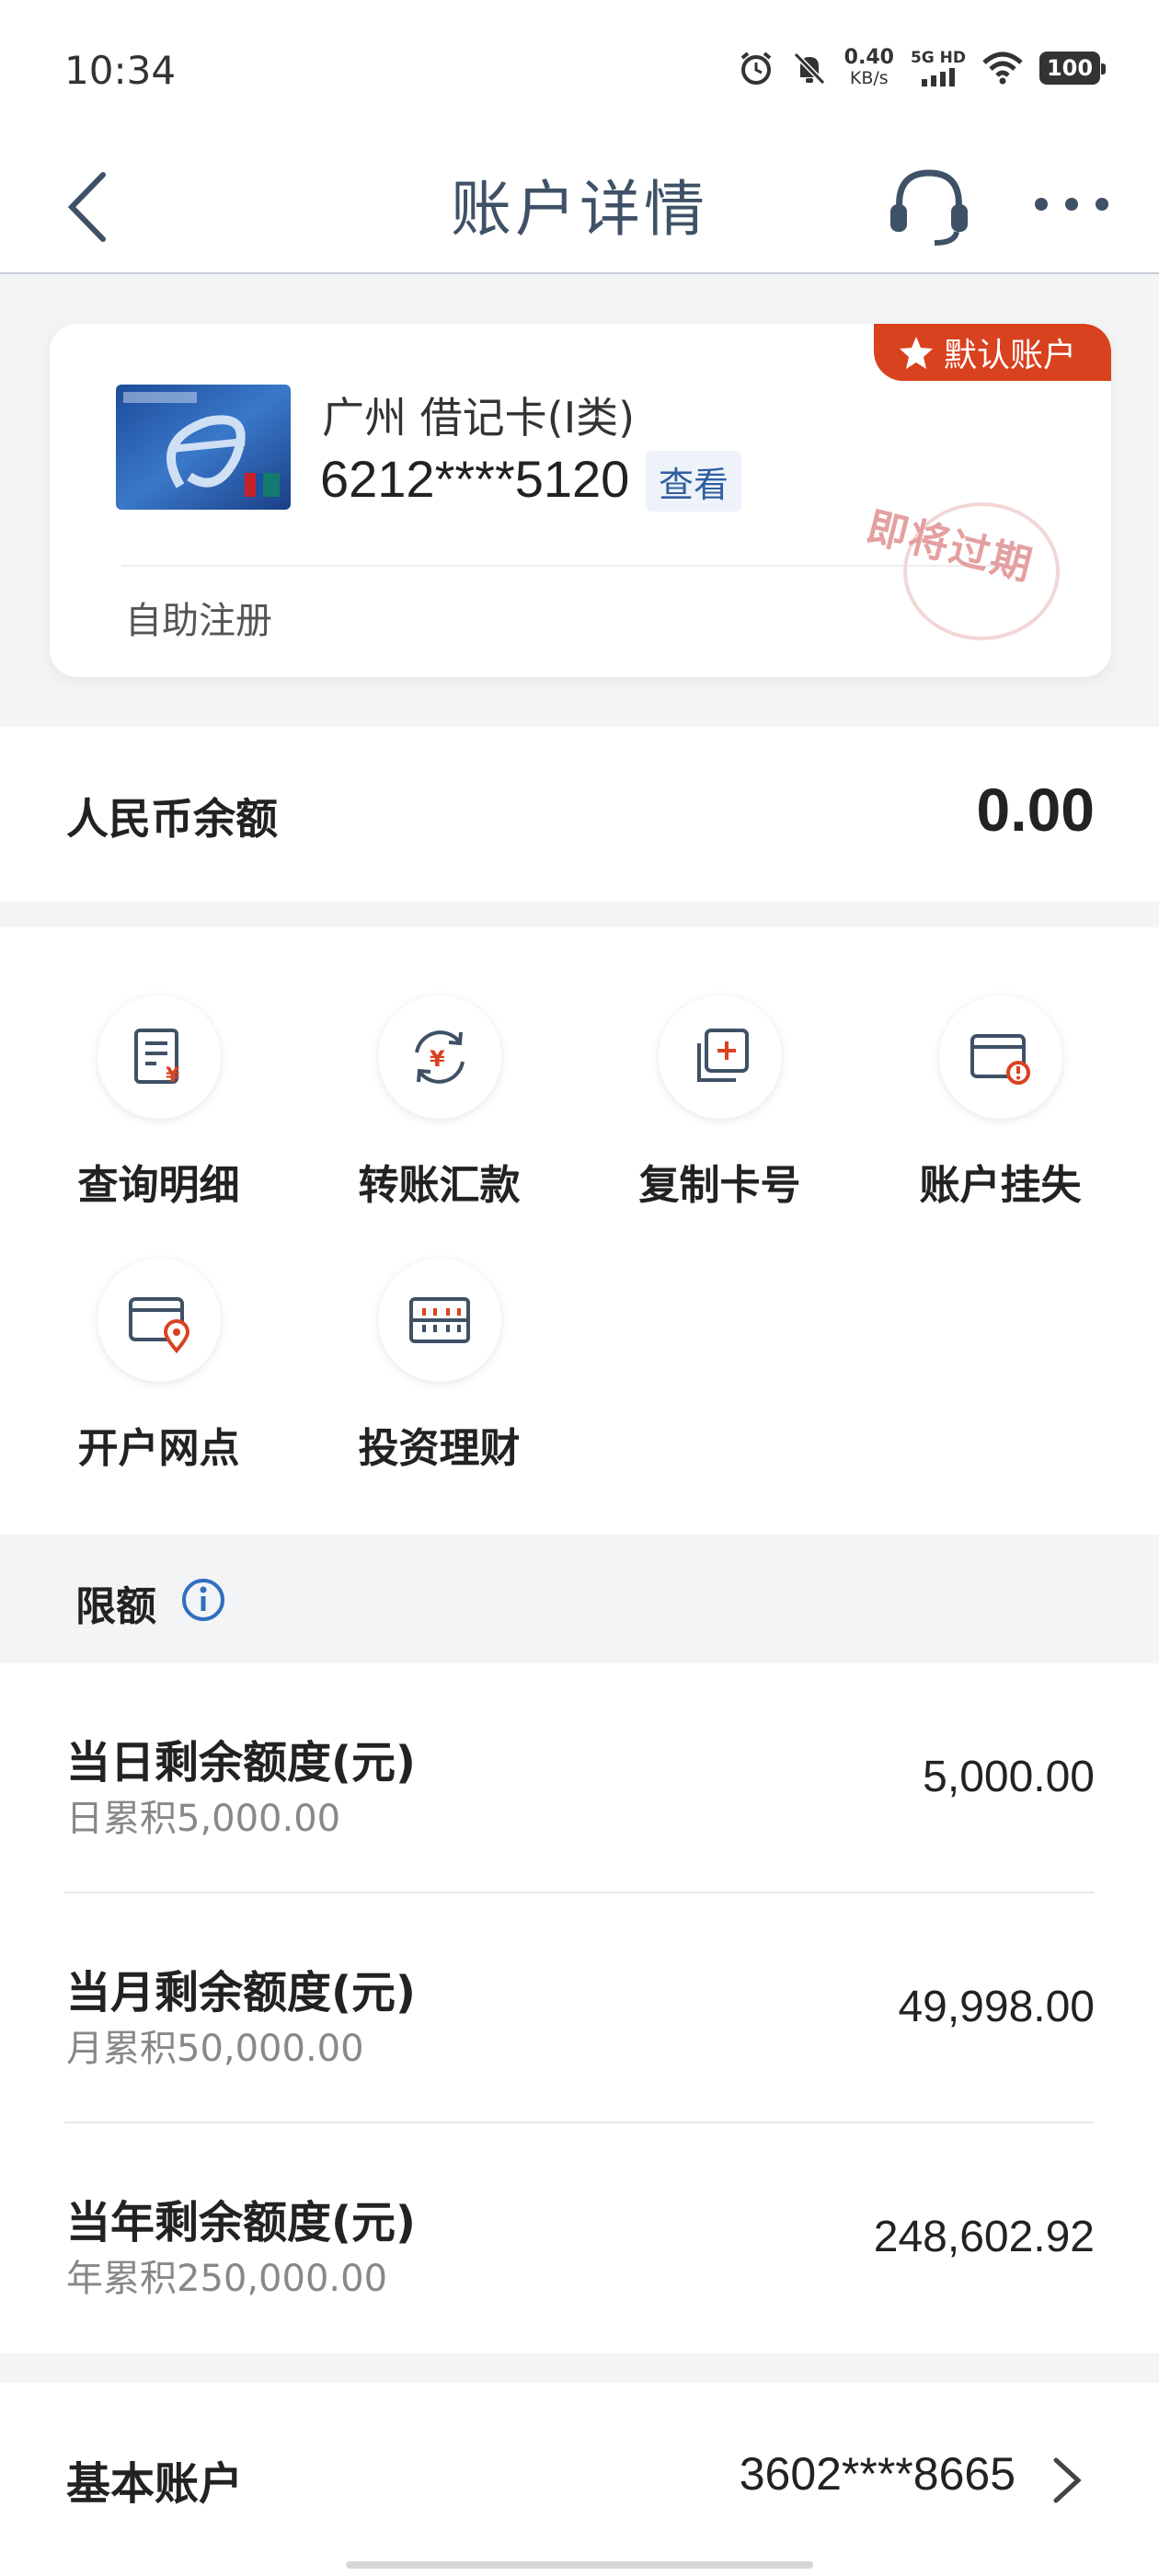  What do you see at coordinates (938, 77) in the screenshot?
I see `signal-bars-icon` at bounding box center [938, 77].